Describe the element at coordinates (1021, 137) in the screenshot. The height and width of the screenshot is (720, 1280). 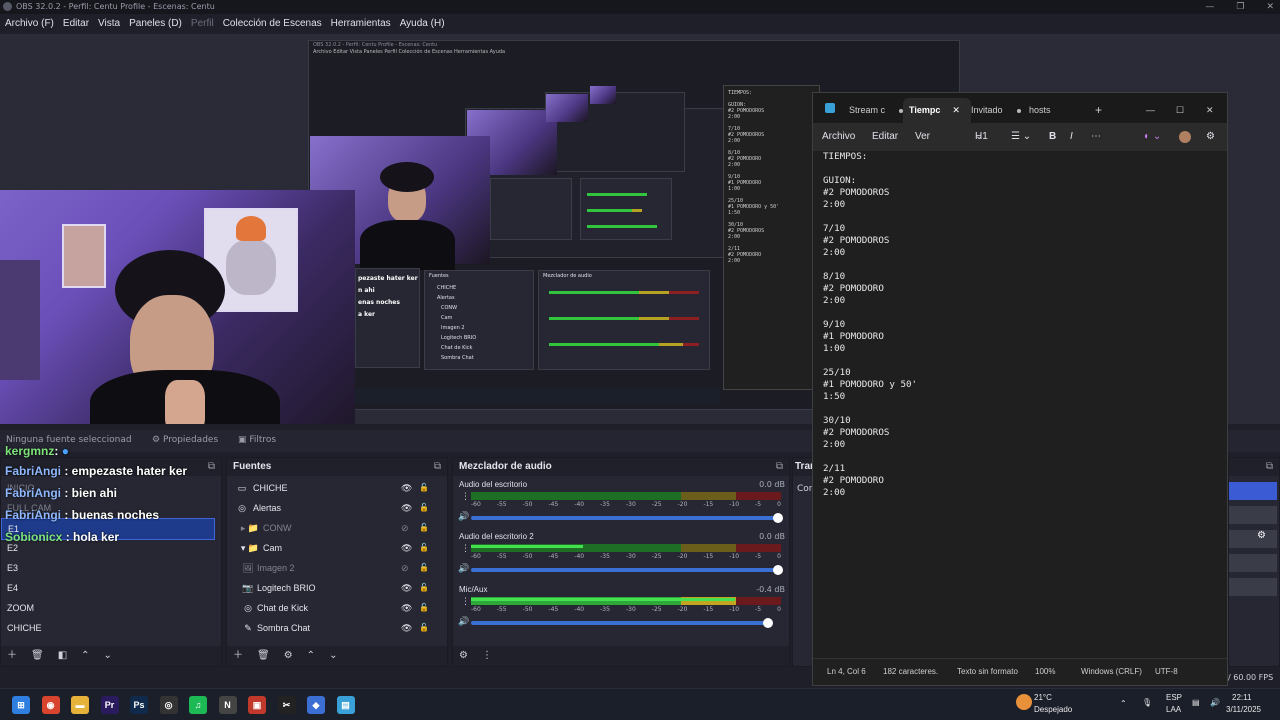
I see `list-dropdown-icon: ☰ ⌄` at that location.